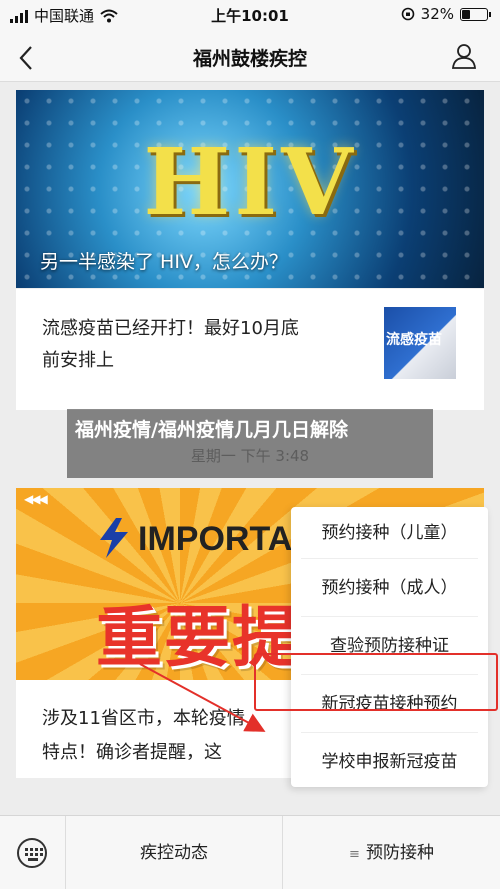 Image resolution: width=500 pixels, height=889 pixels. I want to click on rotation-lock-icon, so click(407, 14).